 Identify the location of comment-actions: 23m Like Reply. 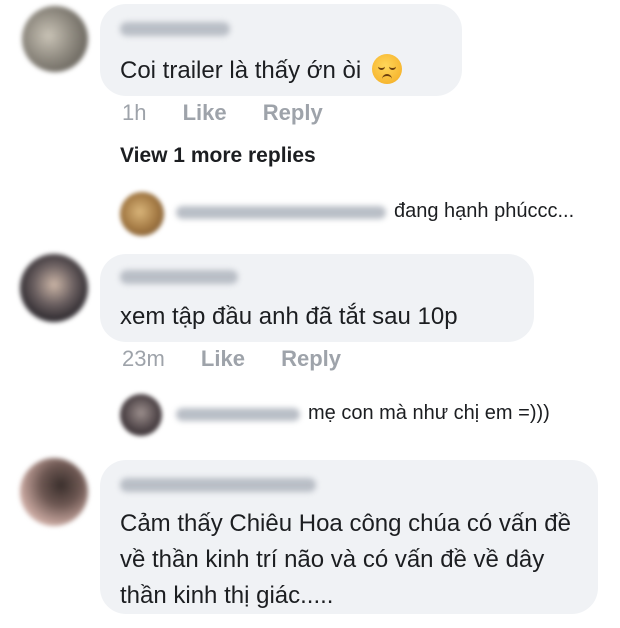
(246, 359).